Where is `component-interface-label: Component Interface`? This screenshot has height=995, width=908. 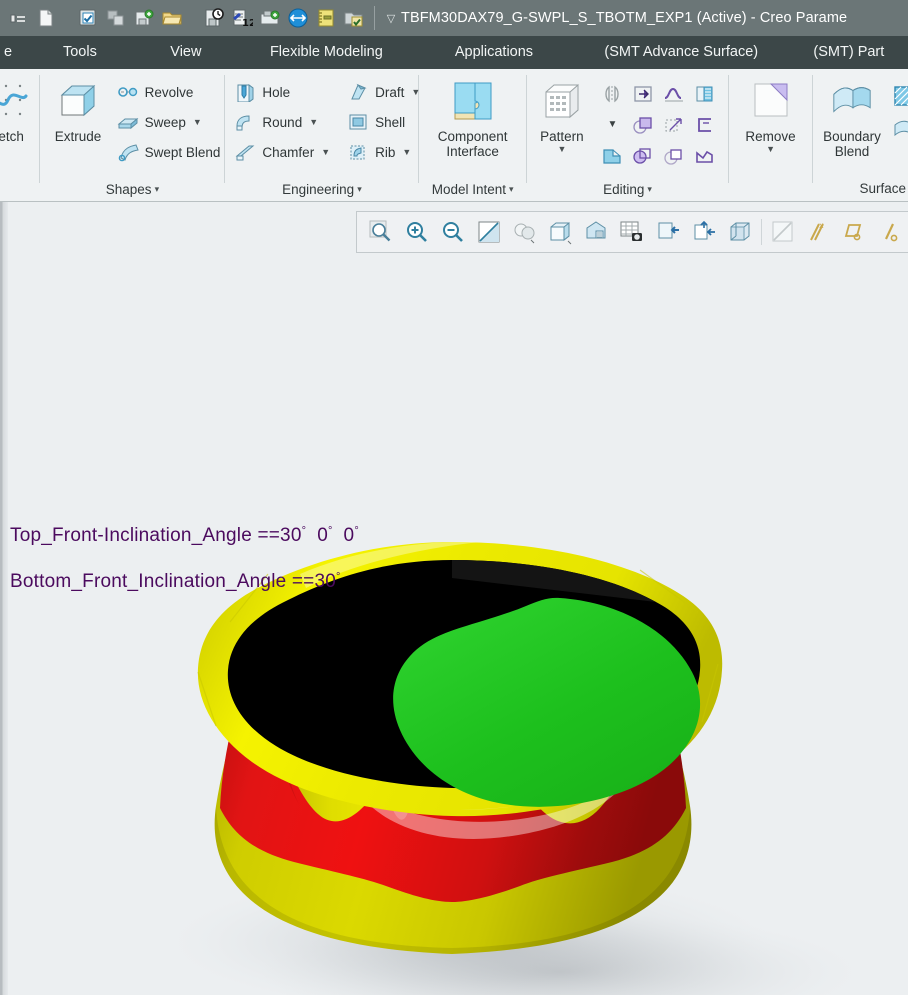
component-interface-label: Component Interface is located at coordinates (472, 144).